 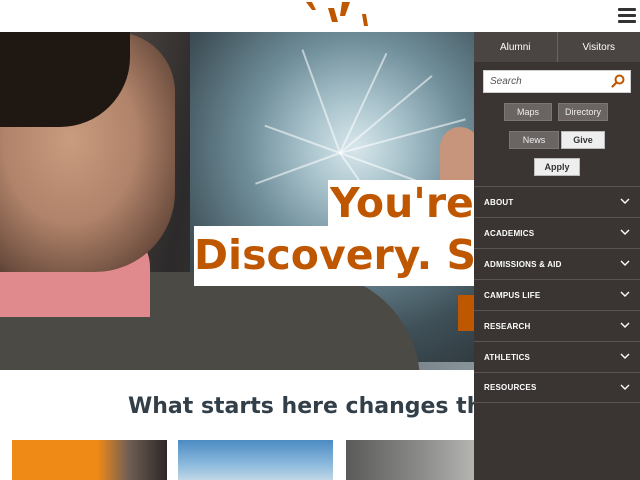 I want to click on nav-item-label: CAMPUS LIFE, so click(x=512, y=295).